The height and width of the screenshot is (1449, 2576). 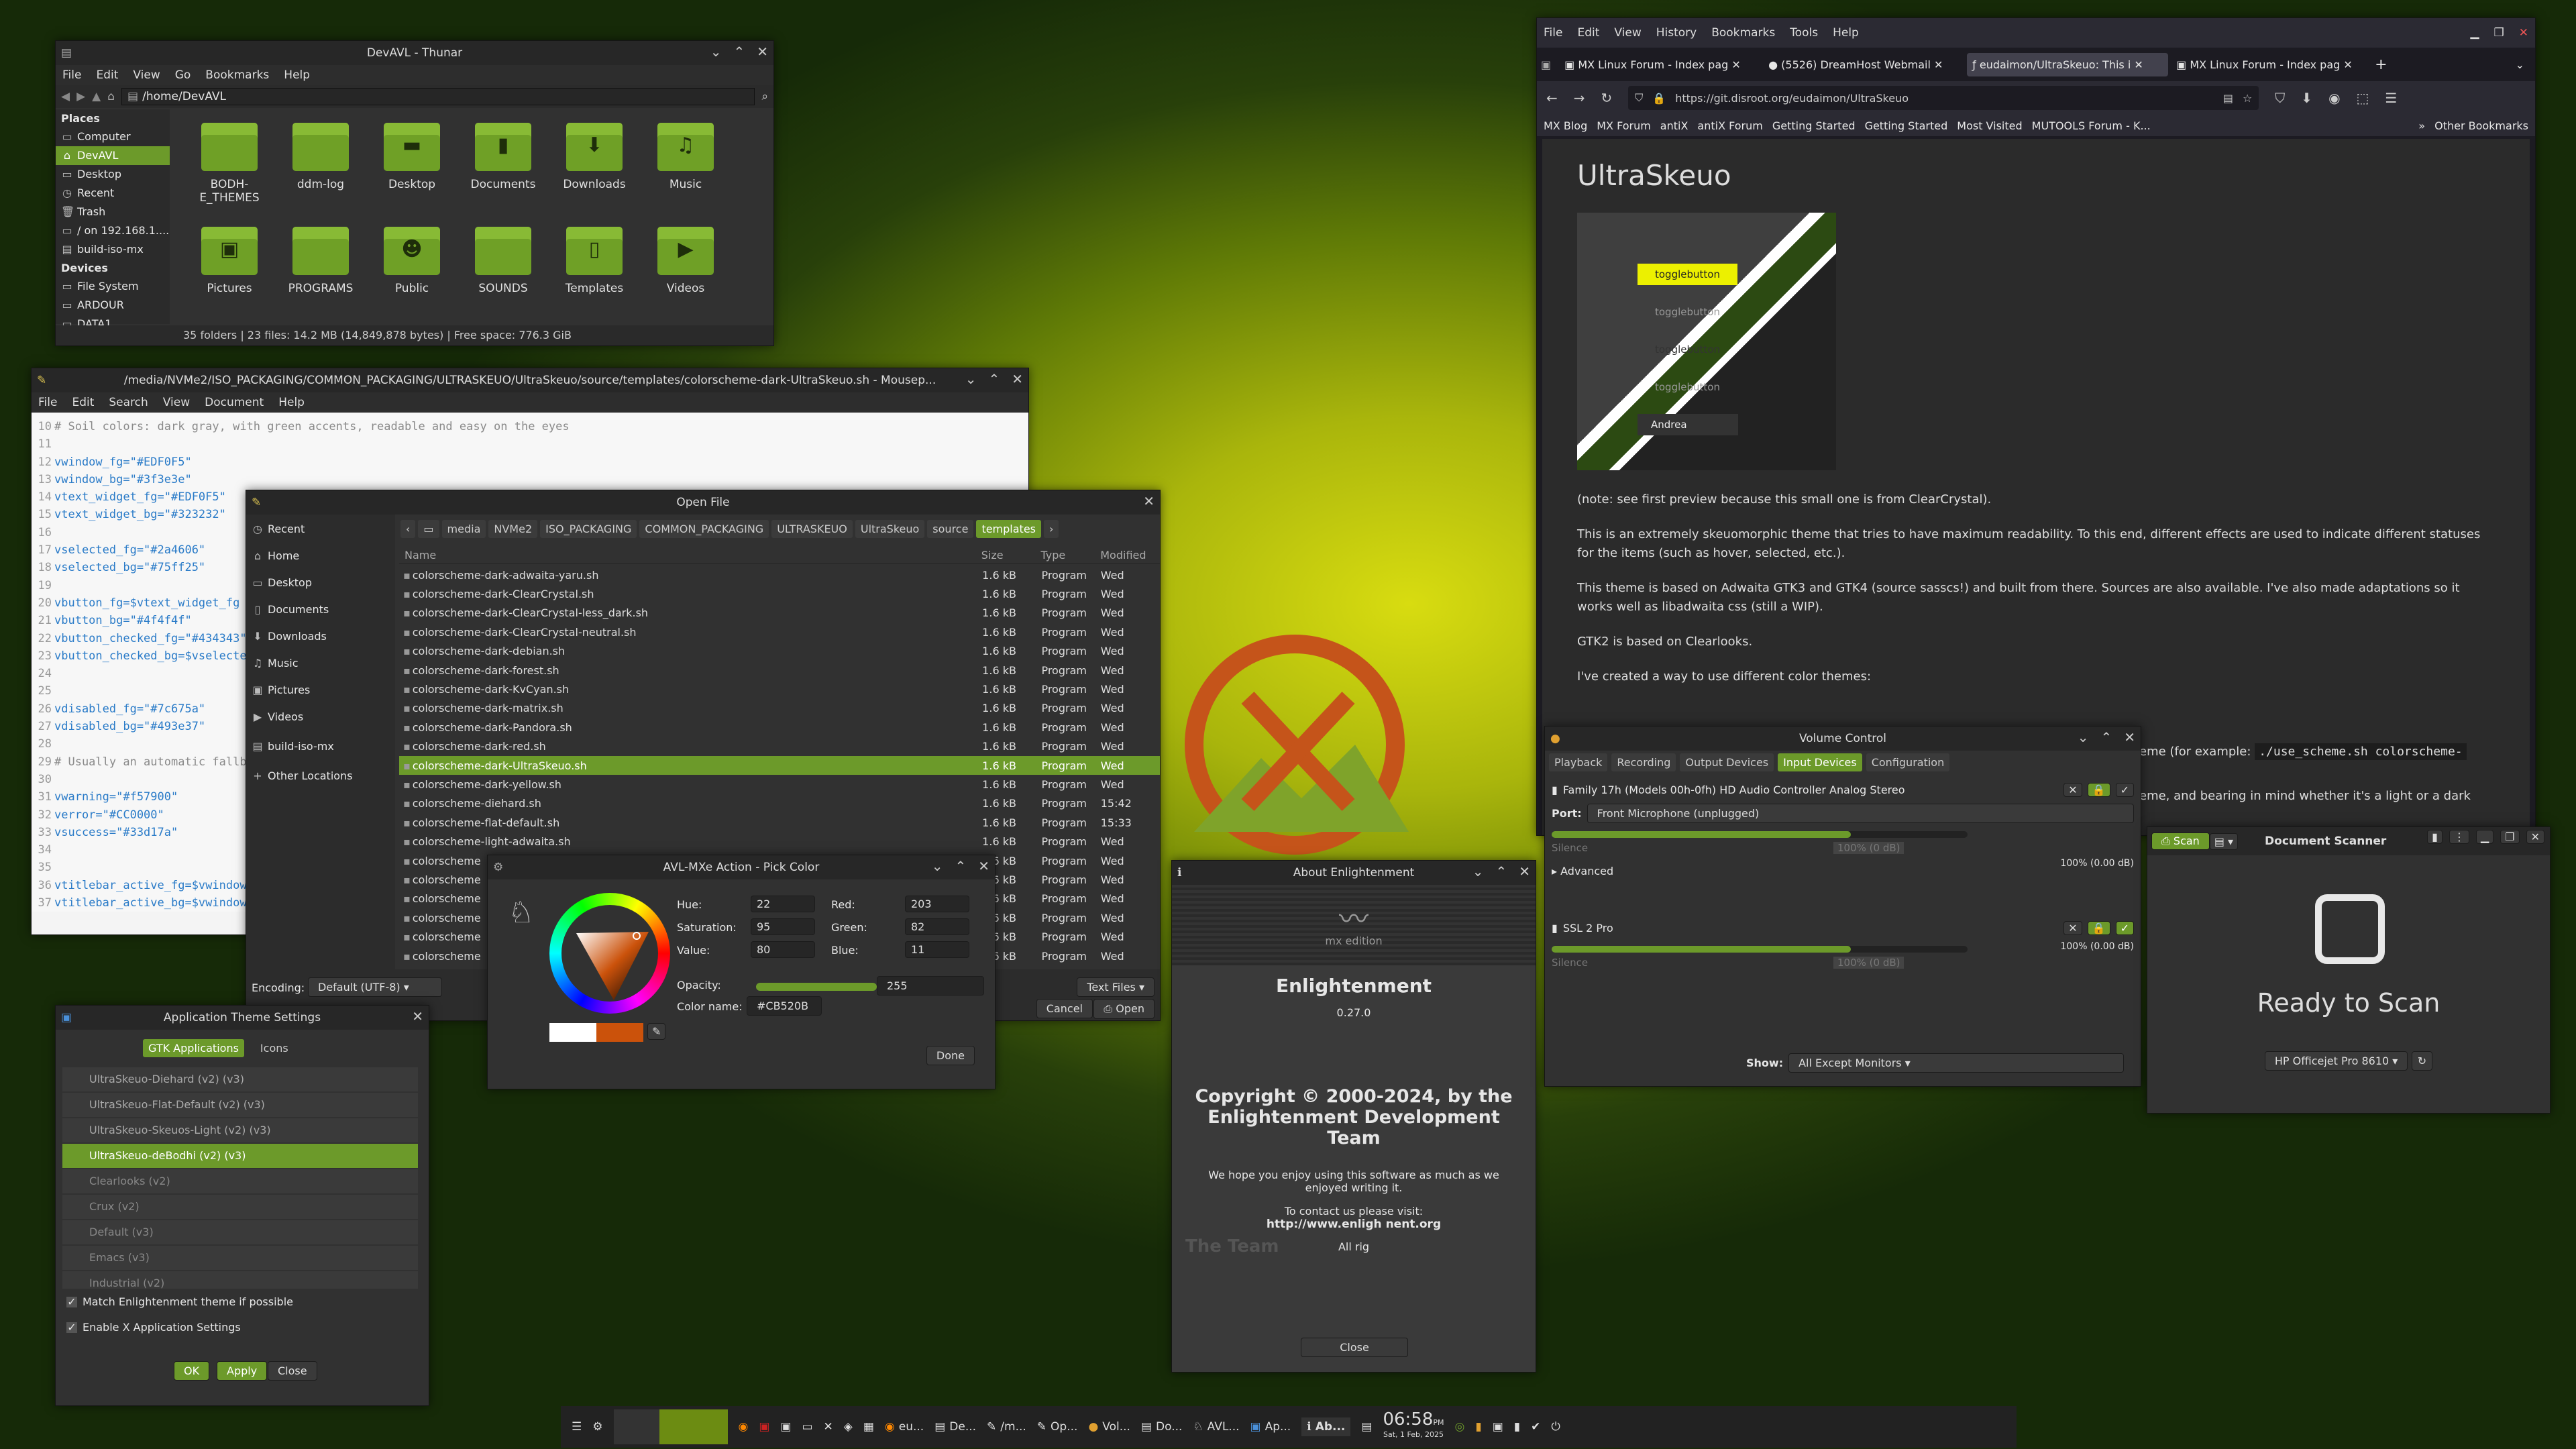 What do you see at coordinates (2336, 1061) in the screenshot?
I see `device-select: HP Officejet Pro 8610 ▾` at bounding box center [2336, 1061].